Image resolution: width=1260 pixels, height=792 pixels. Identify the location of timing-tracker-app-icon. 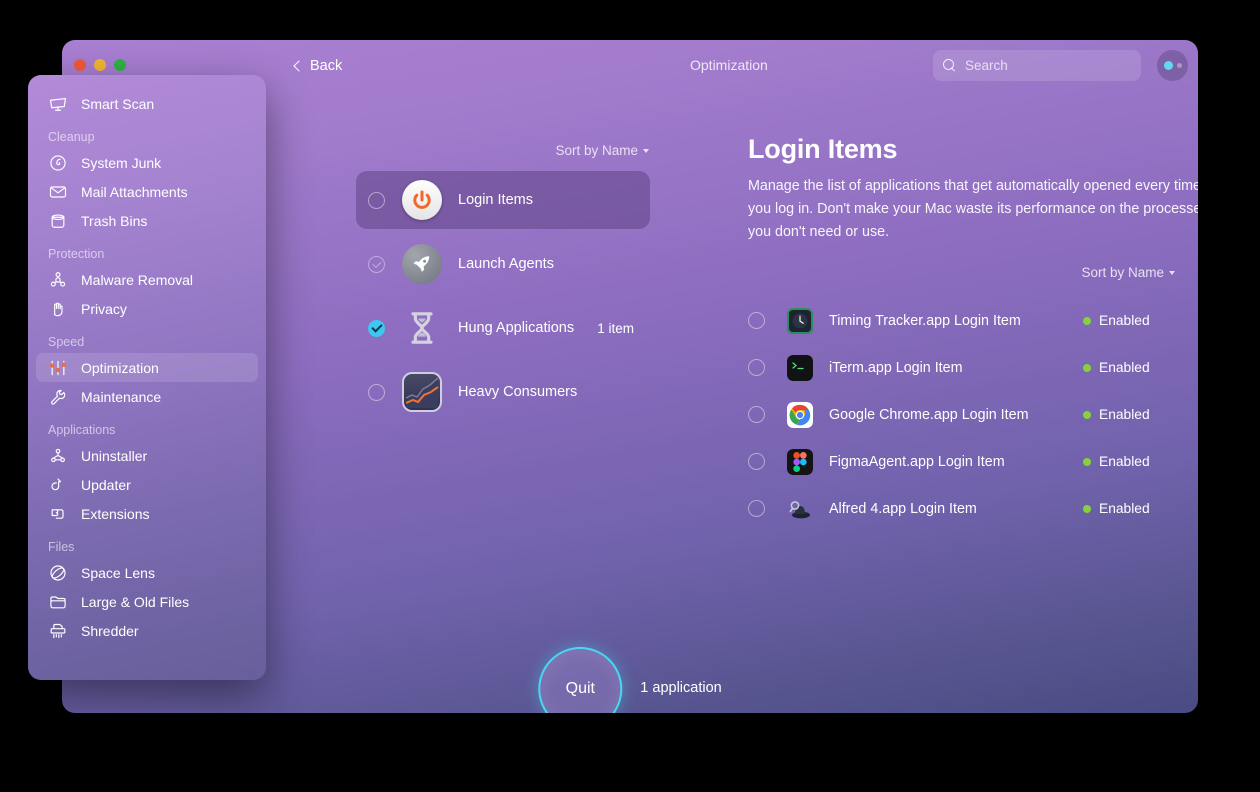
(800, 320).